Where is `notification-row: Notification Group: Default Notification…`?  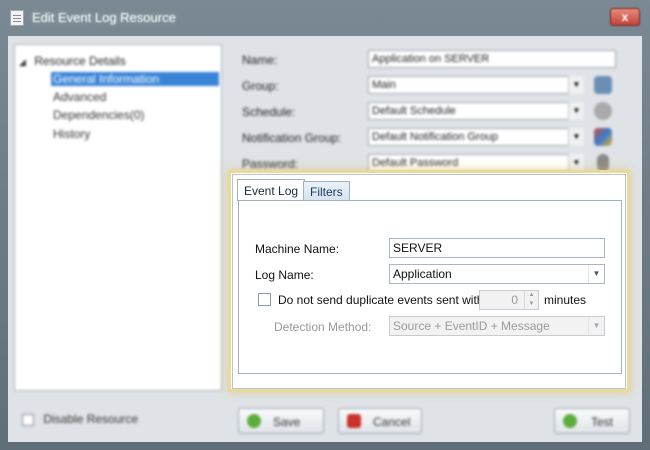
notification-row: Notification Group: Default Notification… is located at coordinates (432, 138).